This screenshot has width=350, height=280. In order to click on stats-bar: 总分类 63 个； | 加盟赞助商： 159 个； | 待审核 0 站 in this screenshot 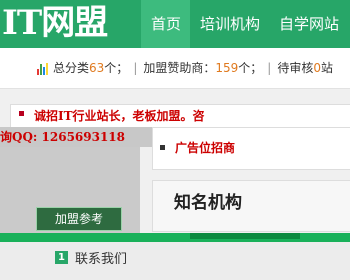, I will do `click(175, 68)`.